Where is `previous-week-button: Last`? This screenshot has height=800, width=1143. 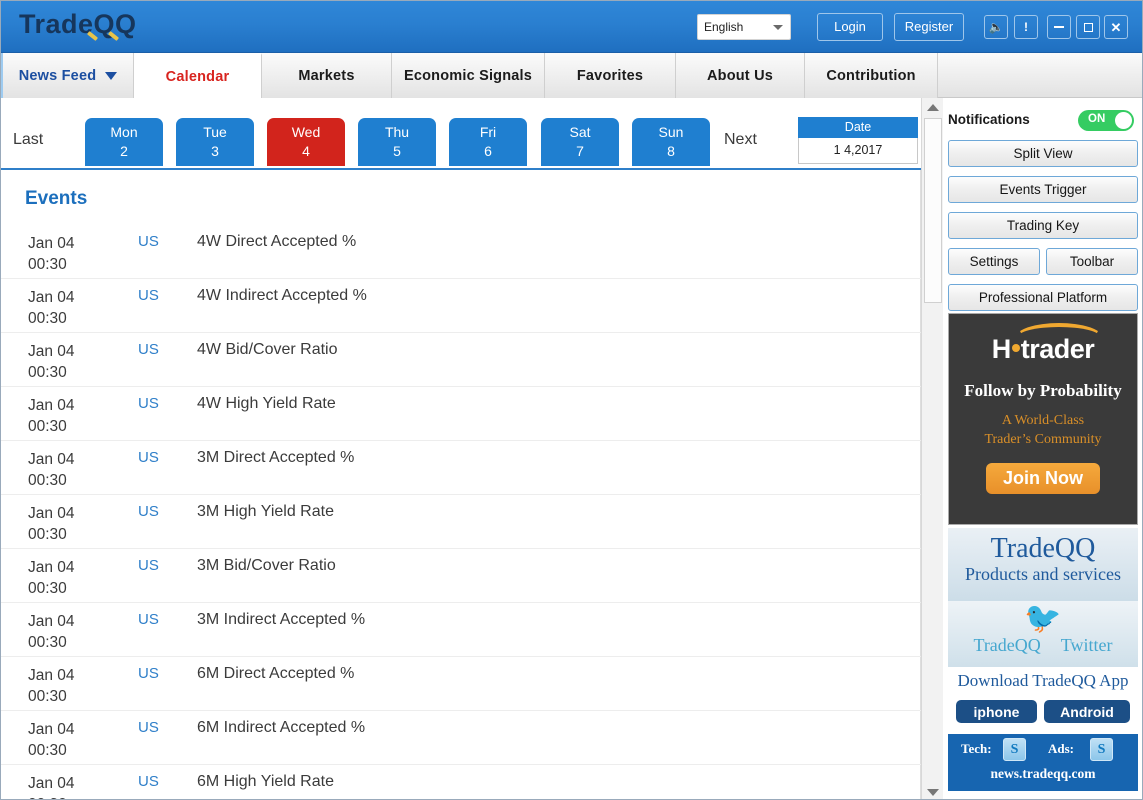 previous-week-button: Last is located at coordinates (28, 140).